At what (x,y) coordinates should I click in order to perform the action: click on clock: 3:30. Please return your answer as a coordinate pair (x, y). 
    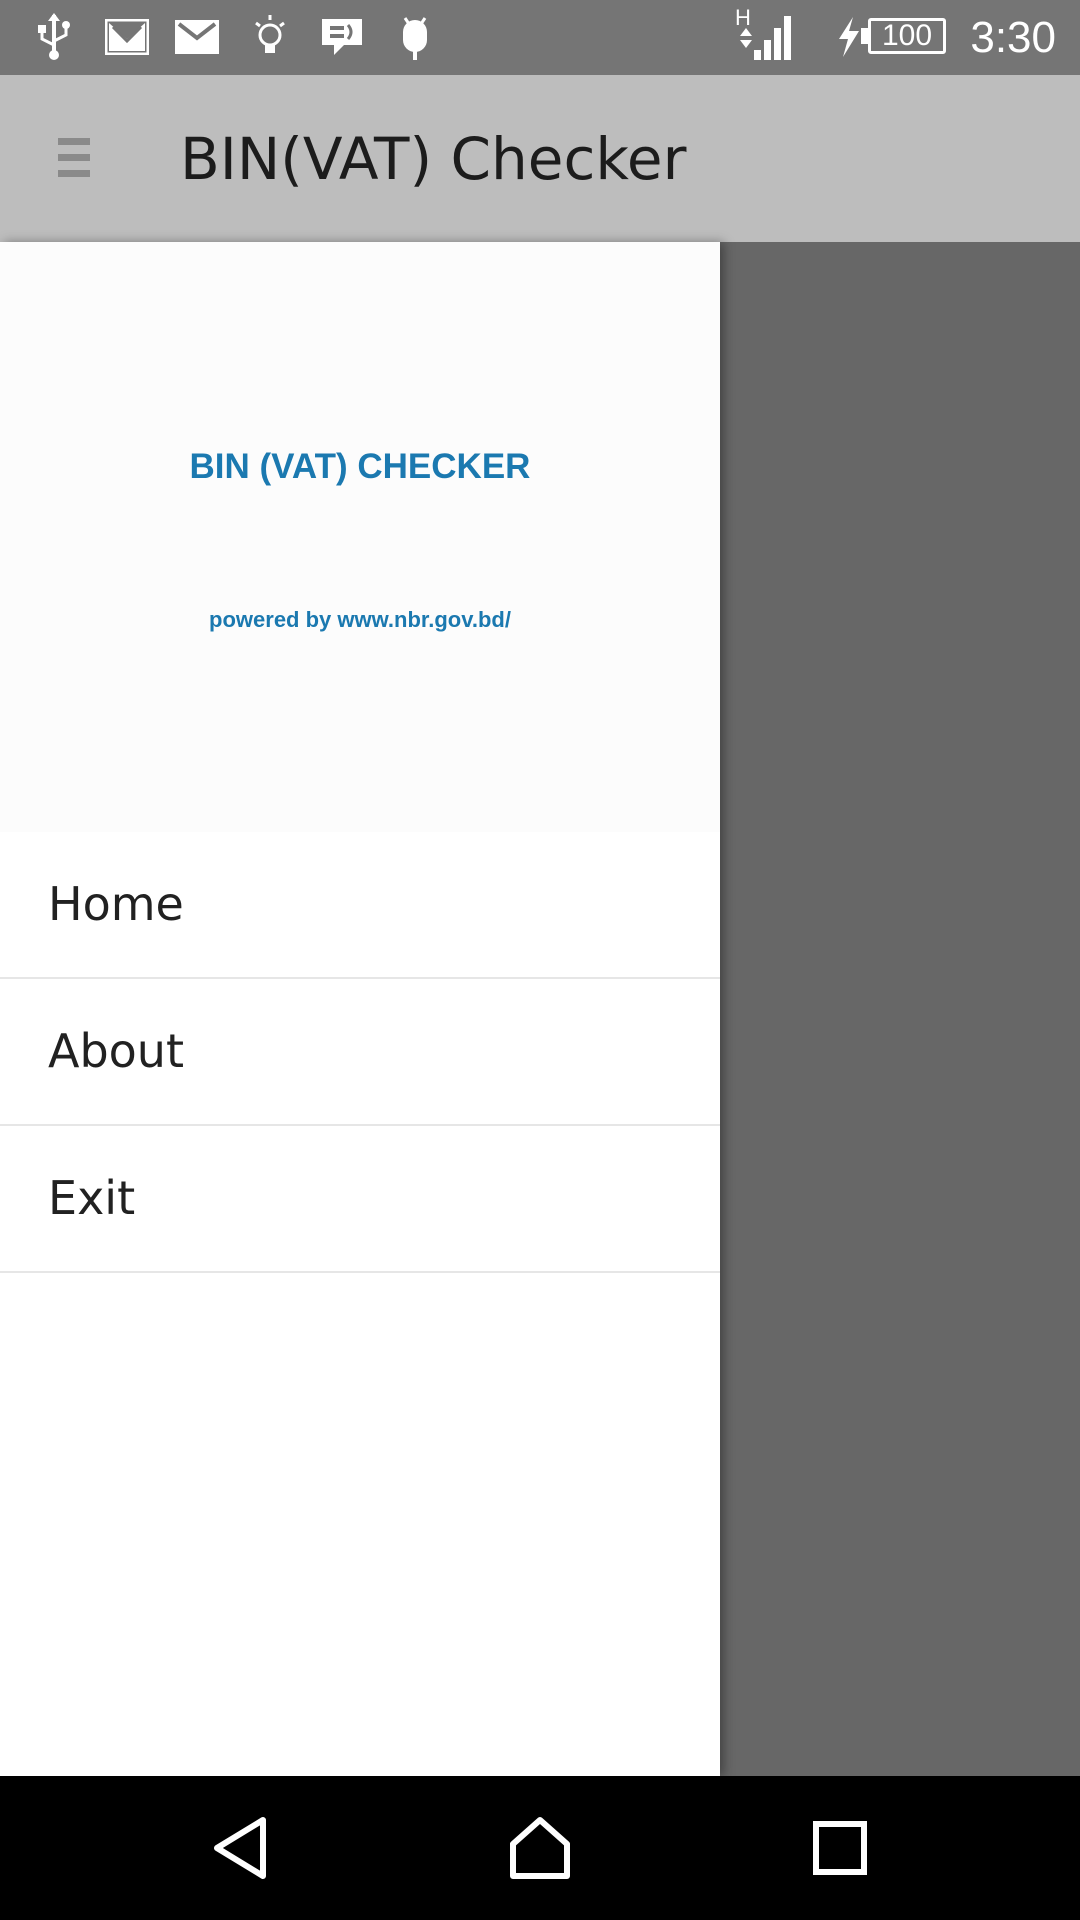
    Looking at the image, I should click on (1013, 37).